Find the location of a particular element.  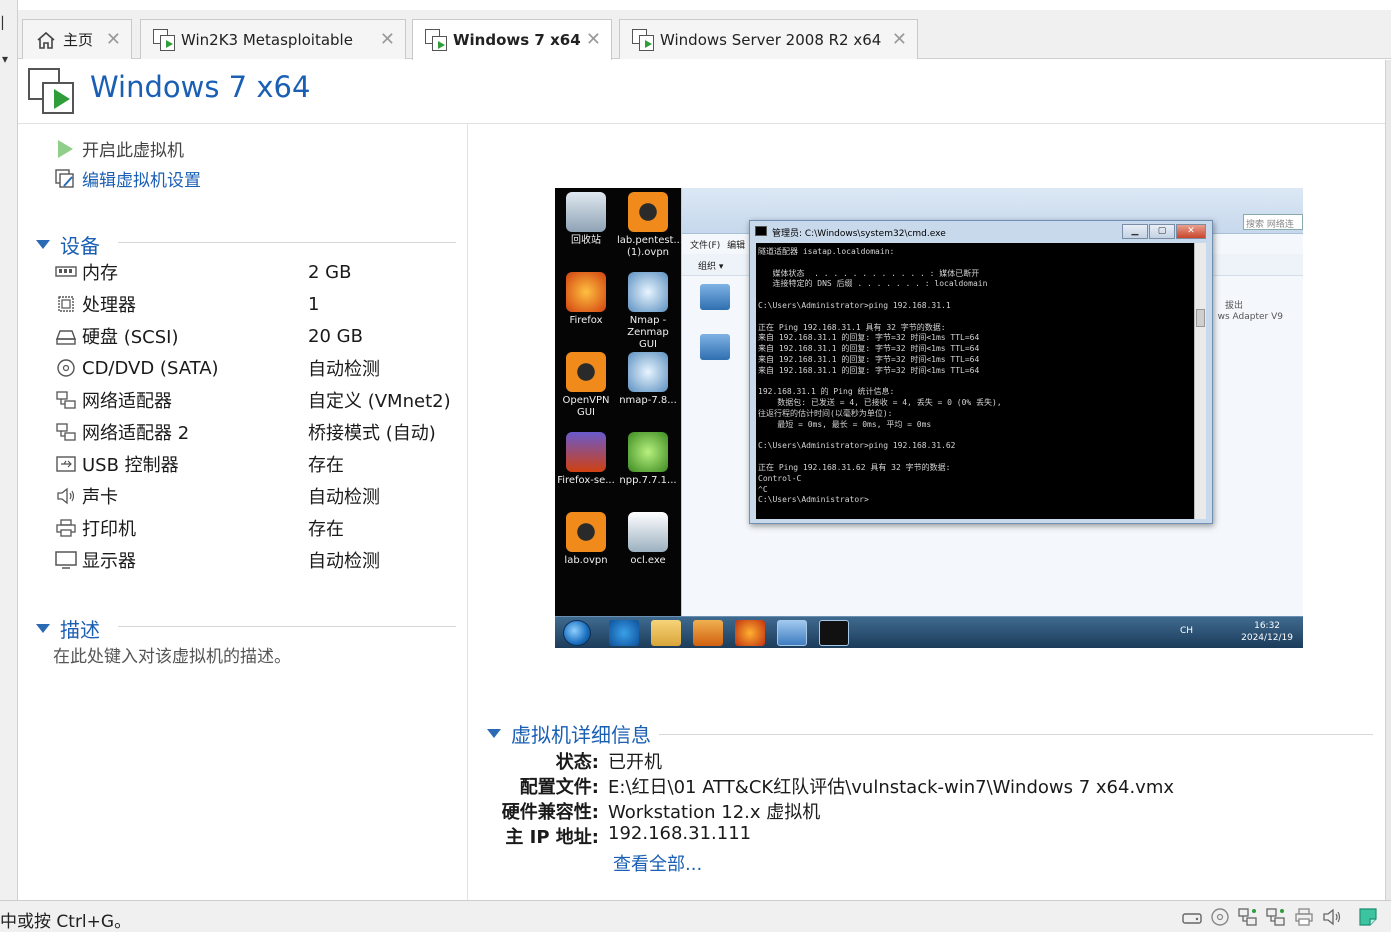

device-name: 网络适配器 2 is located at coordinates (136, 433).